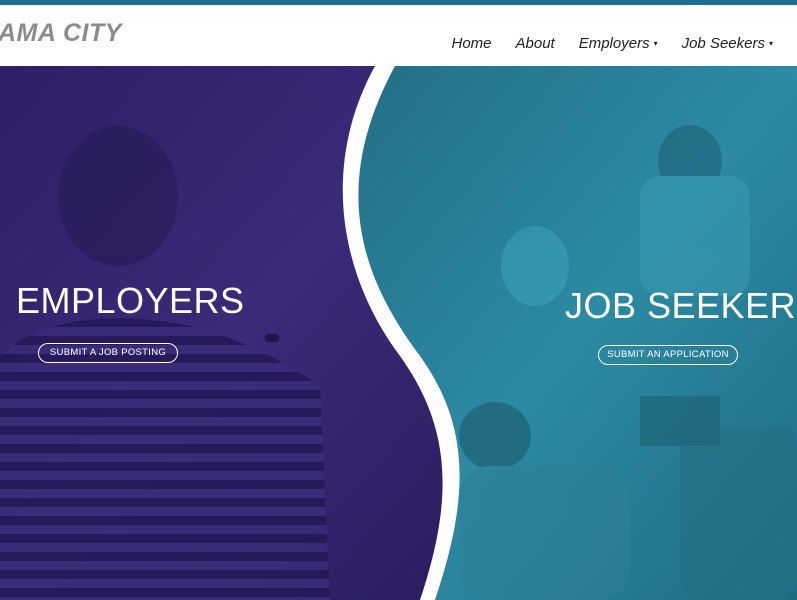 The image size is (797, 600). What do you see at coordinates (614, 43) in the screenshot?
I see `nav-item-label: Employers` at bounding box center [614, 43].